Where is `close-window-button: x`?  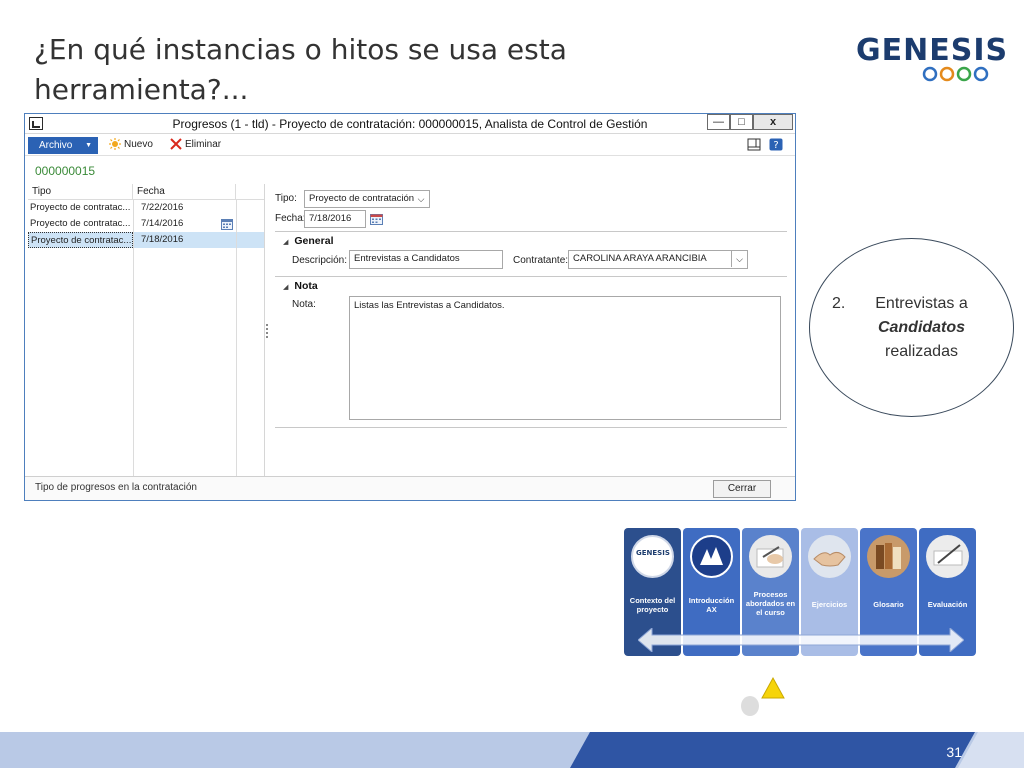 close-window-button: x is located at coordinates (773, 122).